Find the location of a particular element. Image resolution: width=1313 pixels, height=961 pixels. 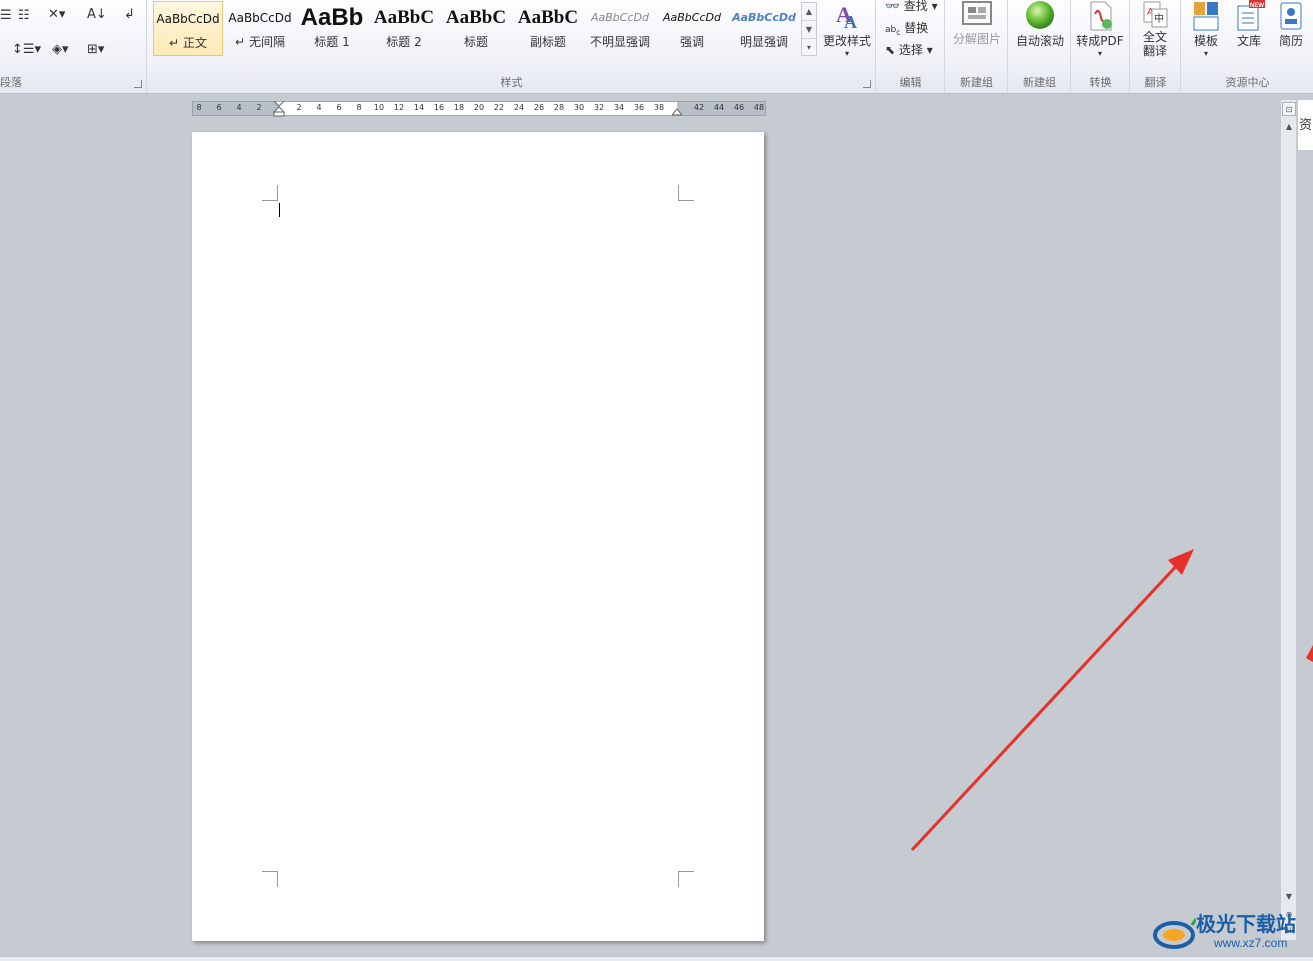

style-subtitle: AaBbC 副标题 is located at coordinates (548, 28).